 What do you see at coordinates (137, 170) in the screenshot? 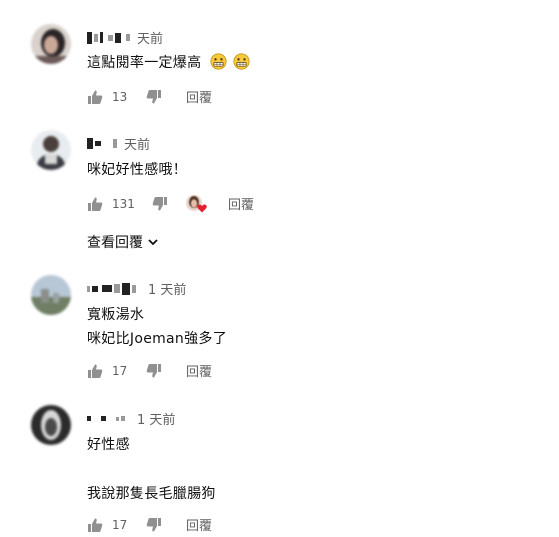
I see `comment-text: 咪妃好性感哦！` at bounding box center [137, 170].